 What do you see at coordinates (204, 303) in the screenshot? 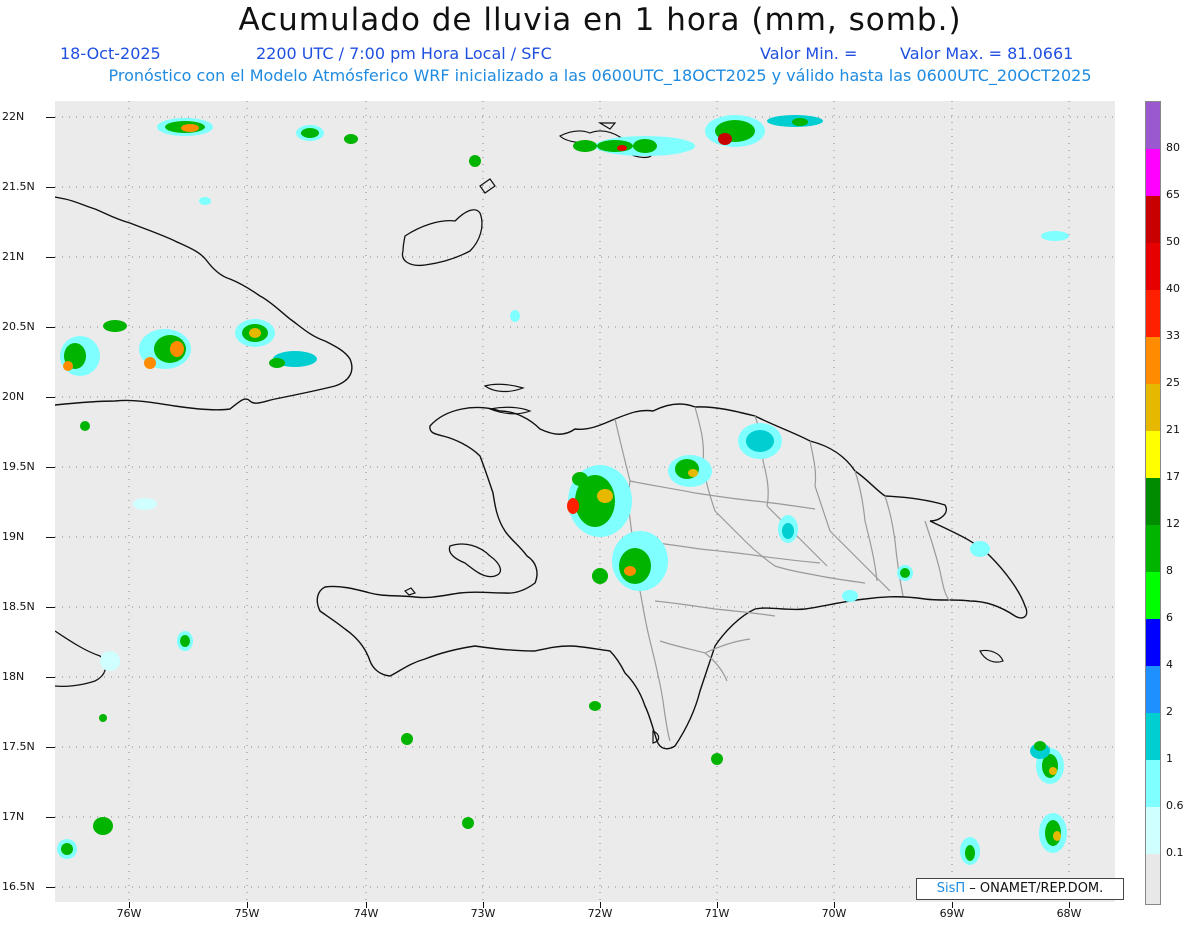
I see `cuba-coast` at bounding box center [204, 303].